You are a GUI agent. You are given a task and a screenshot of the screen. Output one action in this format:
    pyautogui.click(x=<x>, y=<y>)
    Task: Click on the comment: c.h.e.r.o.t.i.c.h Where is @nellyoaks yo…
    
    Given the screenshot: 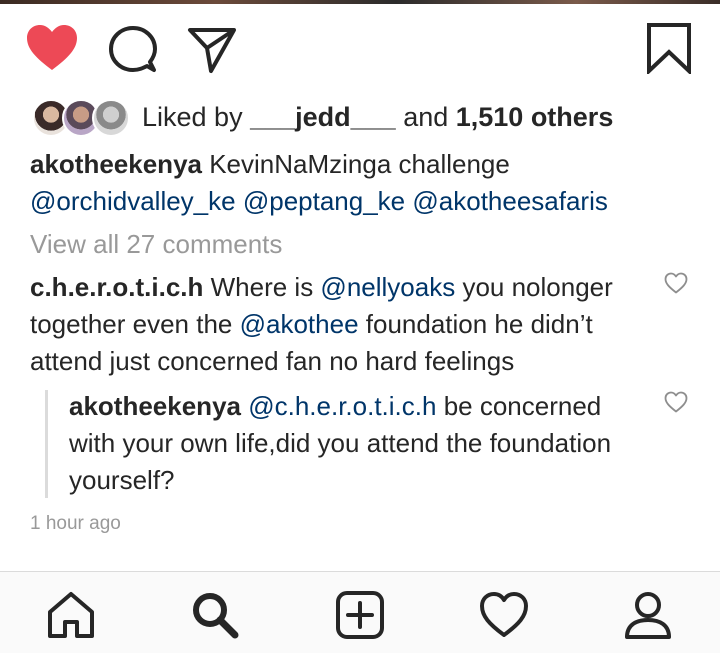 What is the action you would take?
    pyautogui.click(x=340, y=324)
    